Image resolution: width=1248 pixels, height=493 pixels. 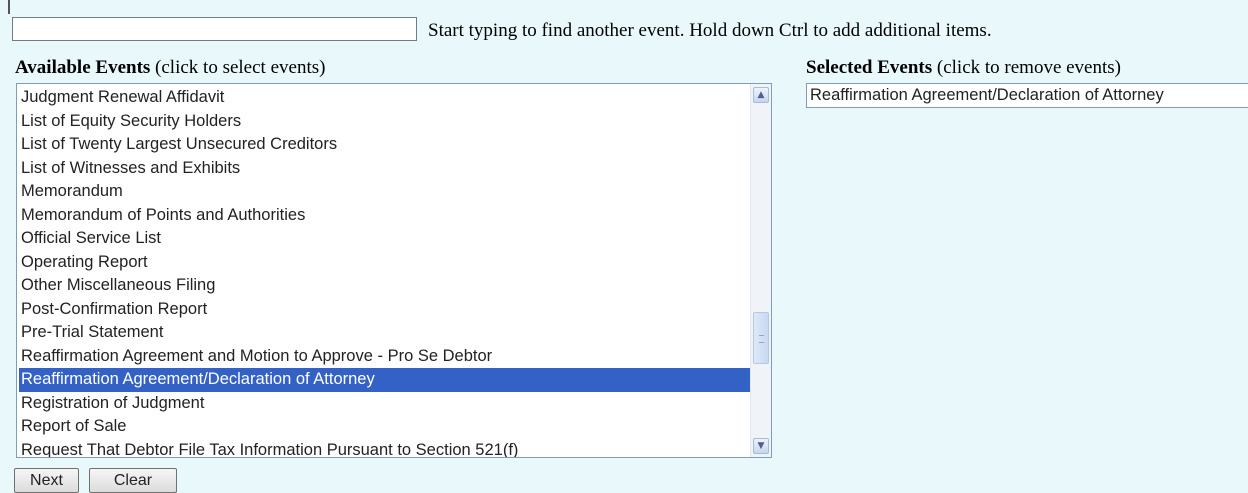 I want to click on scroll-down-icon: ▼, so click(x=761, y=446).